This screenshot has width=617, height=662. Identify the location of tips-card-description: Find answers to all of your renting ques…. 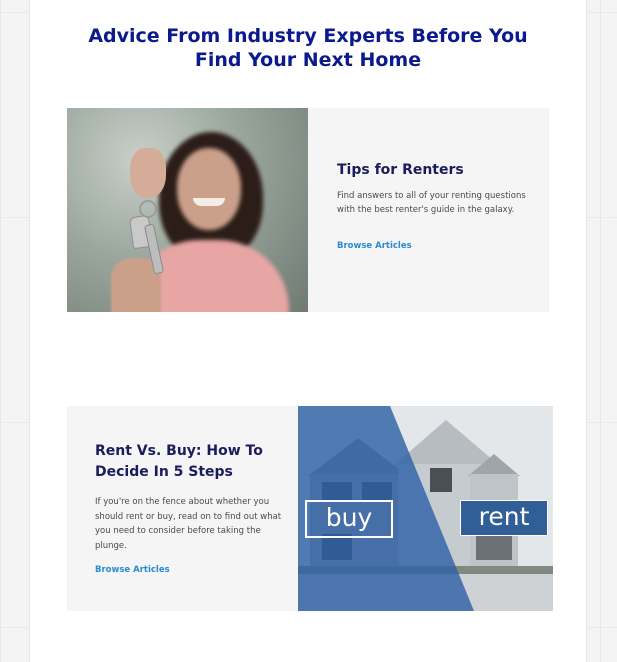
(431, 203).